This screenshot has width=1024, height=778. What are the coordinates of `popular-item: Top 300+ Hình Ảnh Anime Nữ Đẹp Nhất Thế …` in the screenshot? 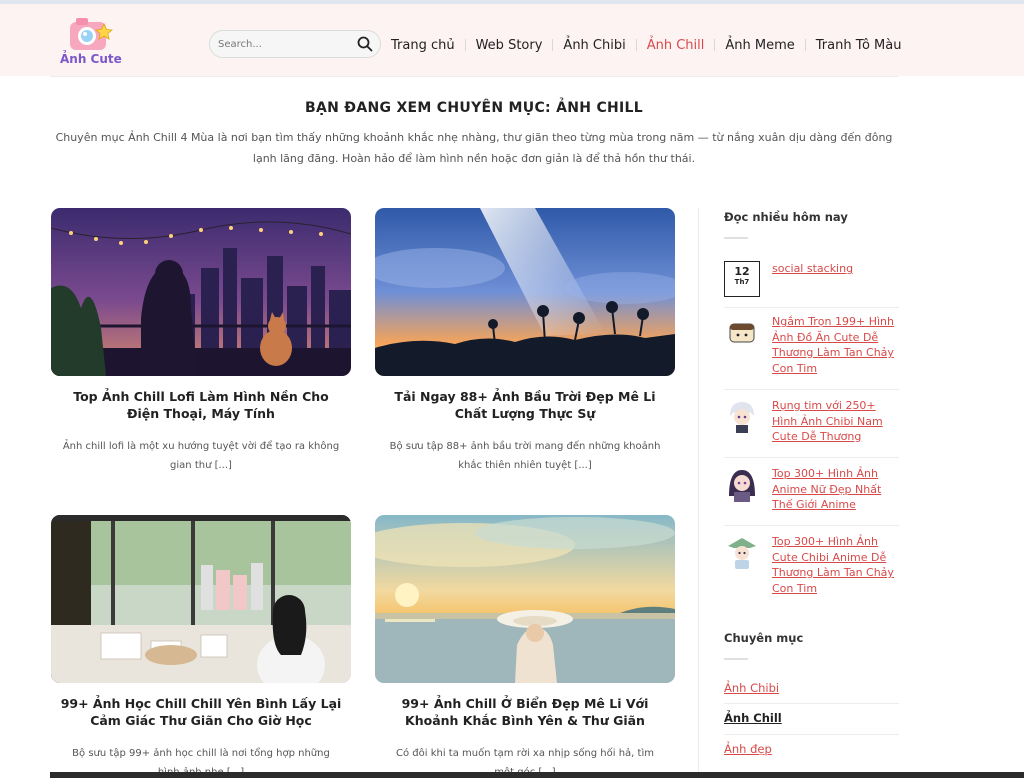 It's located at (811, 490).